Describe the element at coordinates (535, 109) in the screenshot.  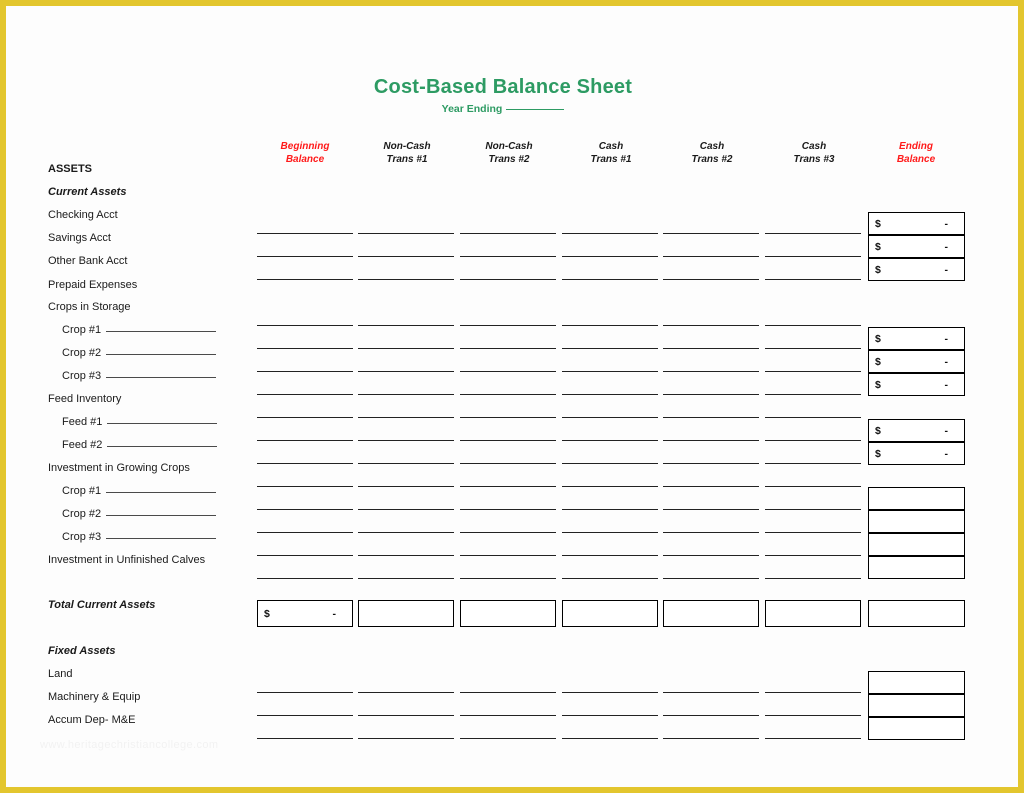
I see `year-ending-blank` at that location.